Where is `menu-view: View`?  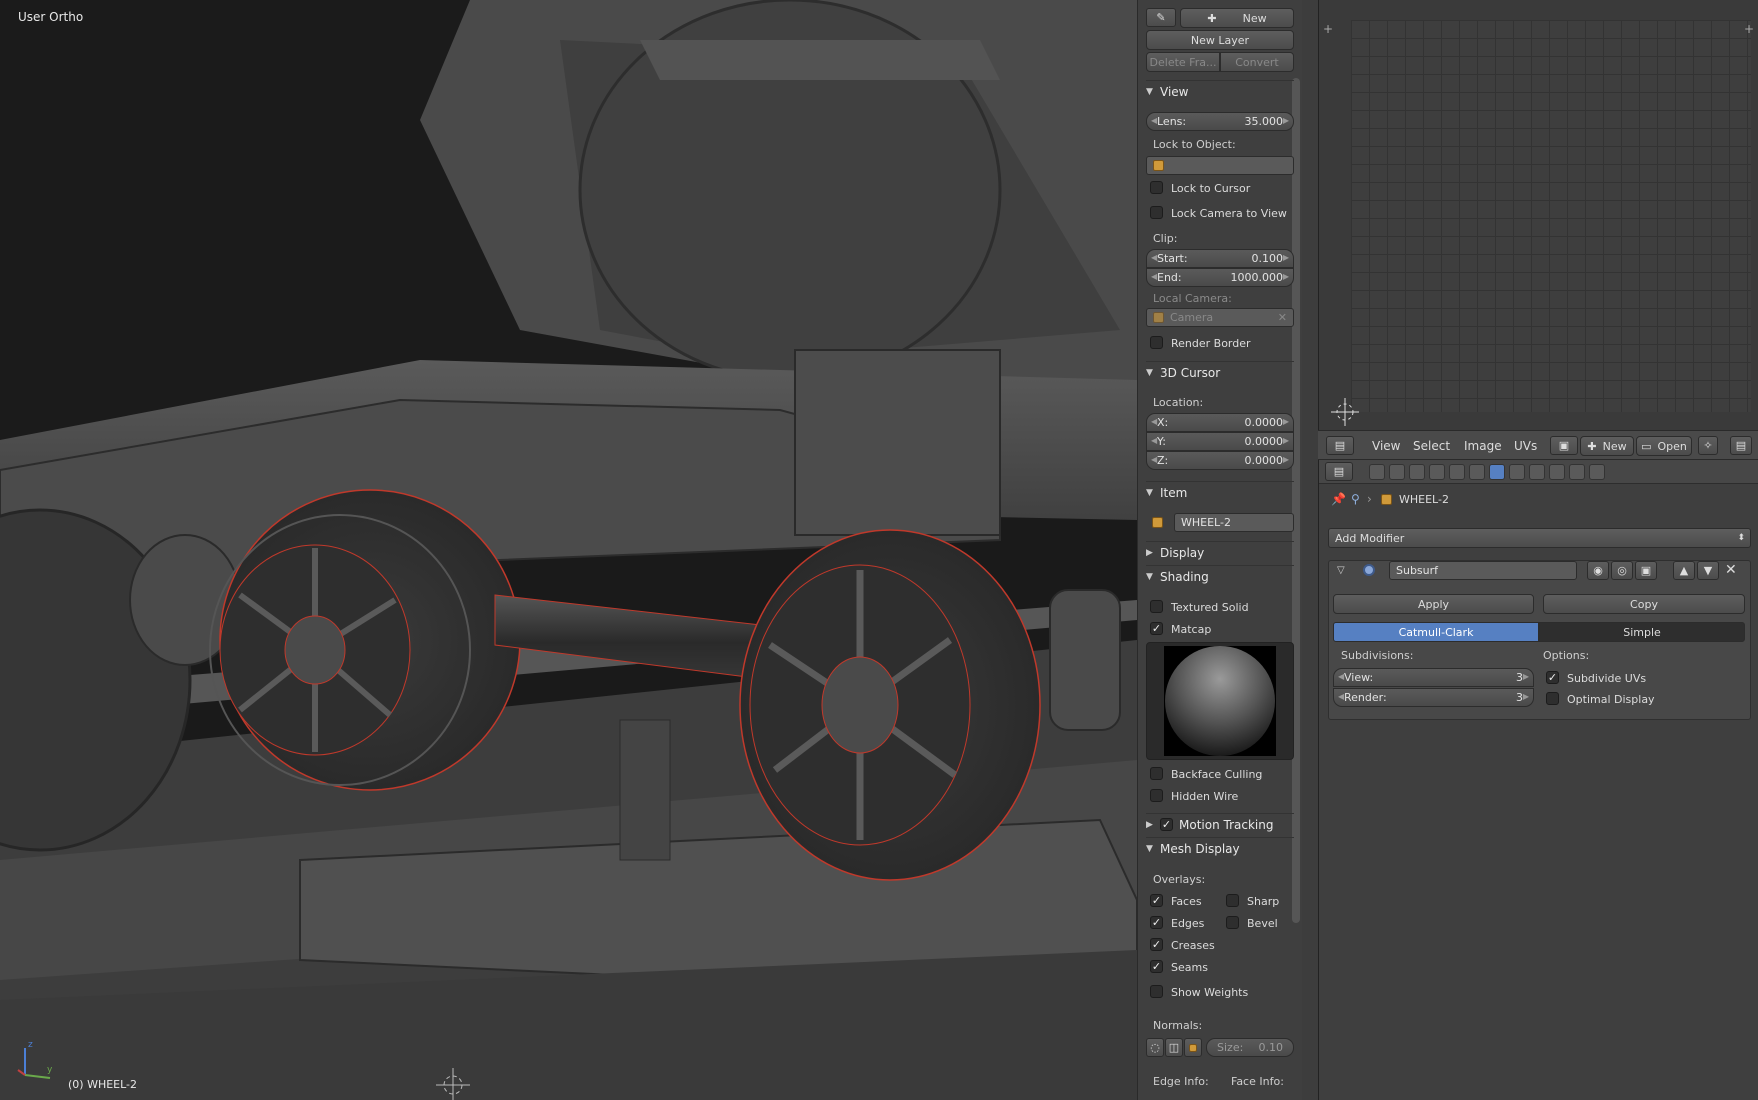
menu-view: View is located at coordinates (1386, 446).